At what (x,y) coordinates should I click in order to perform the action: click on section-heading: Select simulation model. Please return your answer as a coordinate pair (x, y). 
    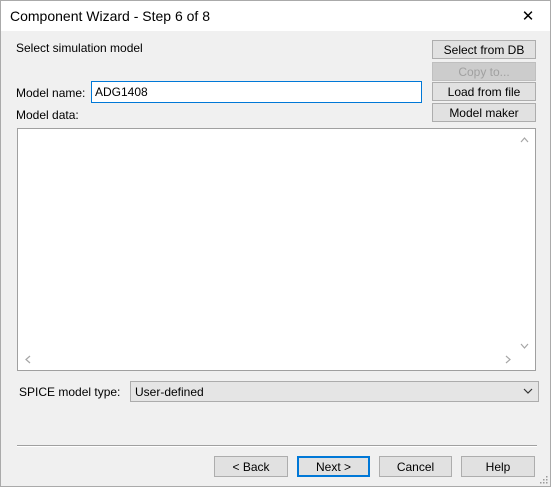
    Looking at the image, I should click on (79, 48).